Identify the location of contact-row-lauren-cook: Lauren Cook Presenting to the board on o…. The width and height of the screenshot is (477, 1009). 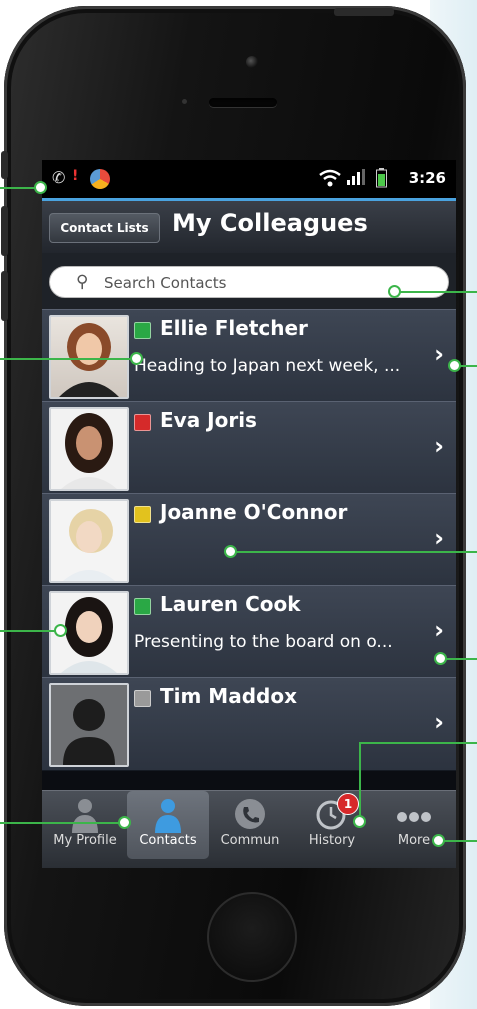
(249, 632).